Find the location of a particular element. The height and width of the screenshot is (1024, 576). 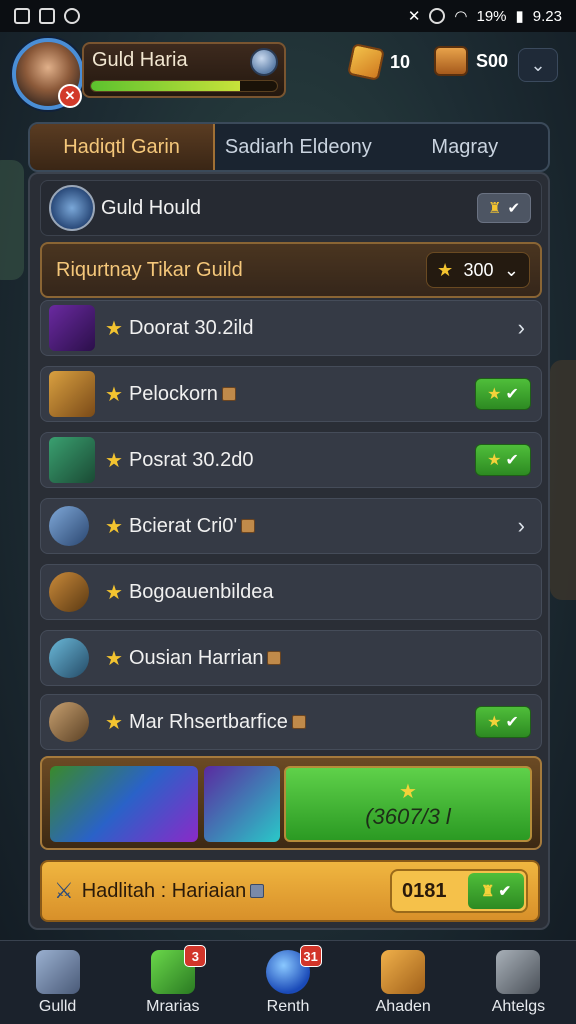

player-header: ✕ Guld Haria 10 S00 ⌄ is located at coordinates (288, 72).